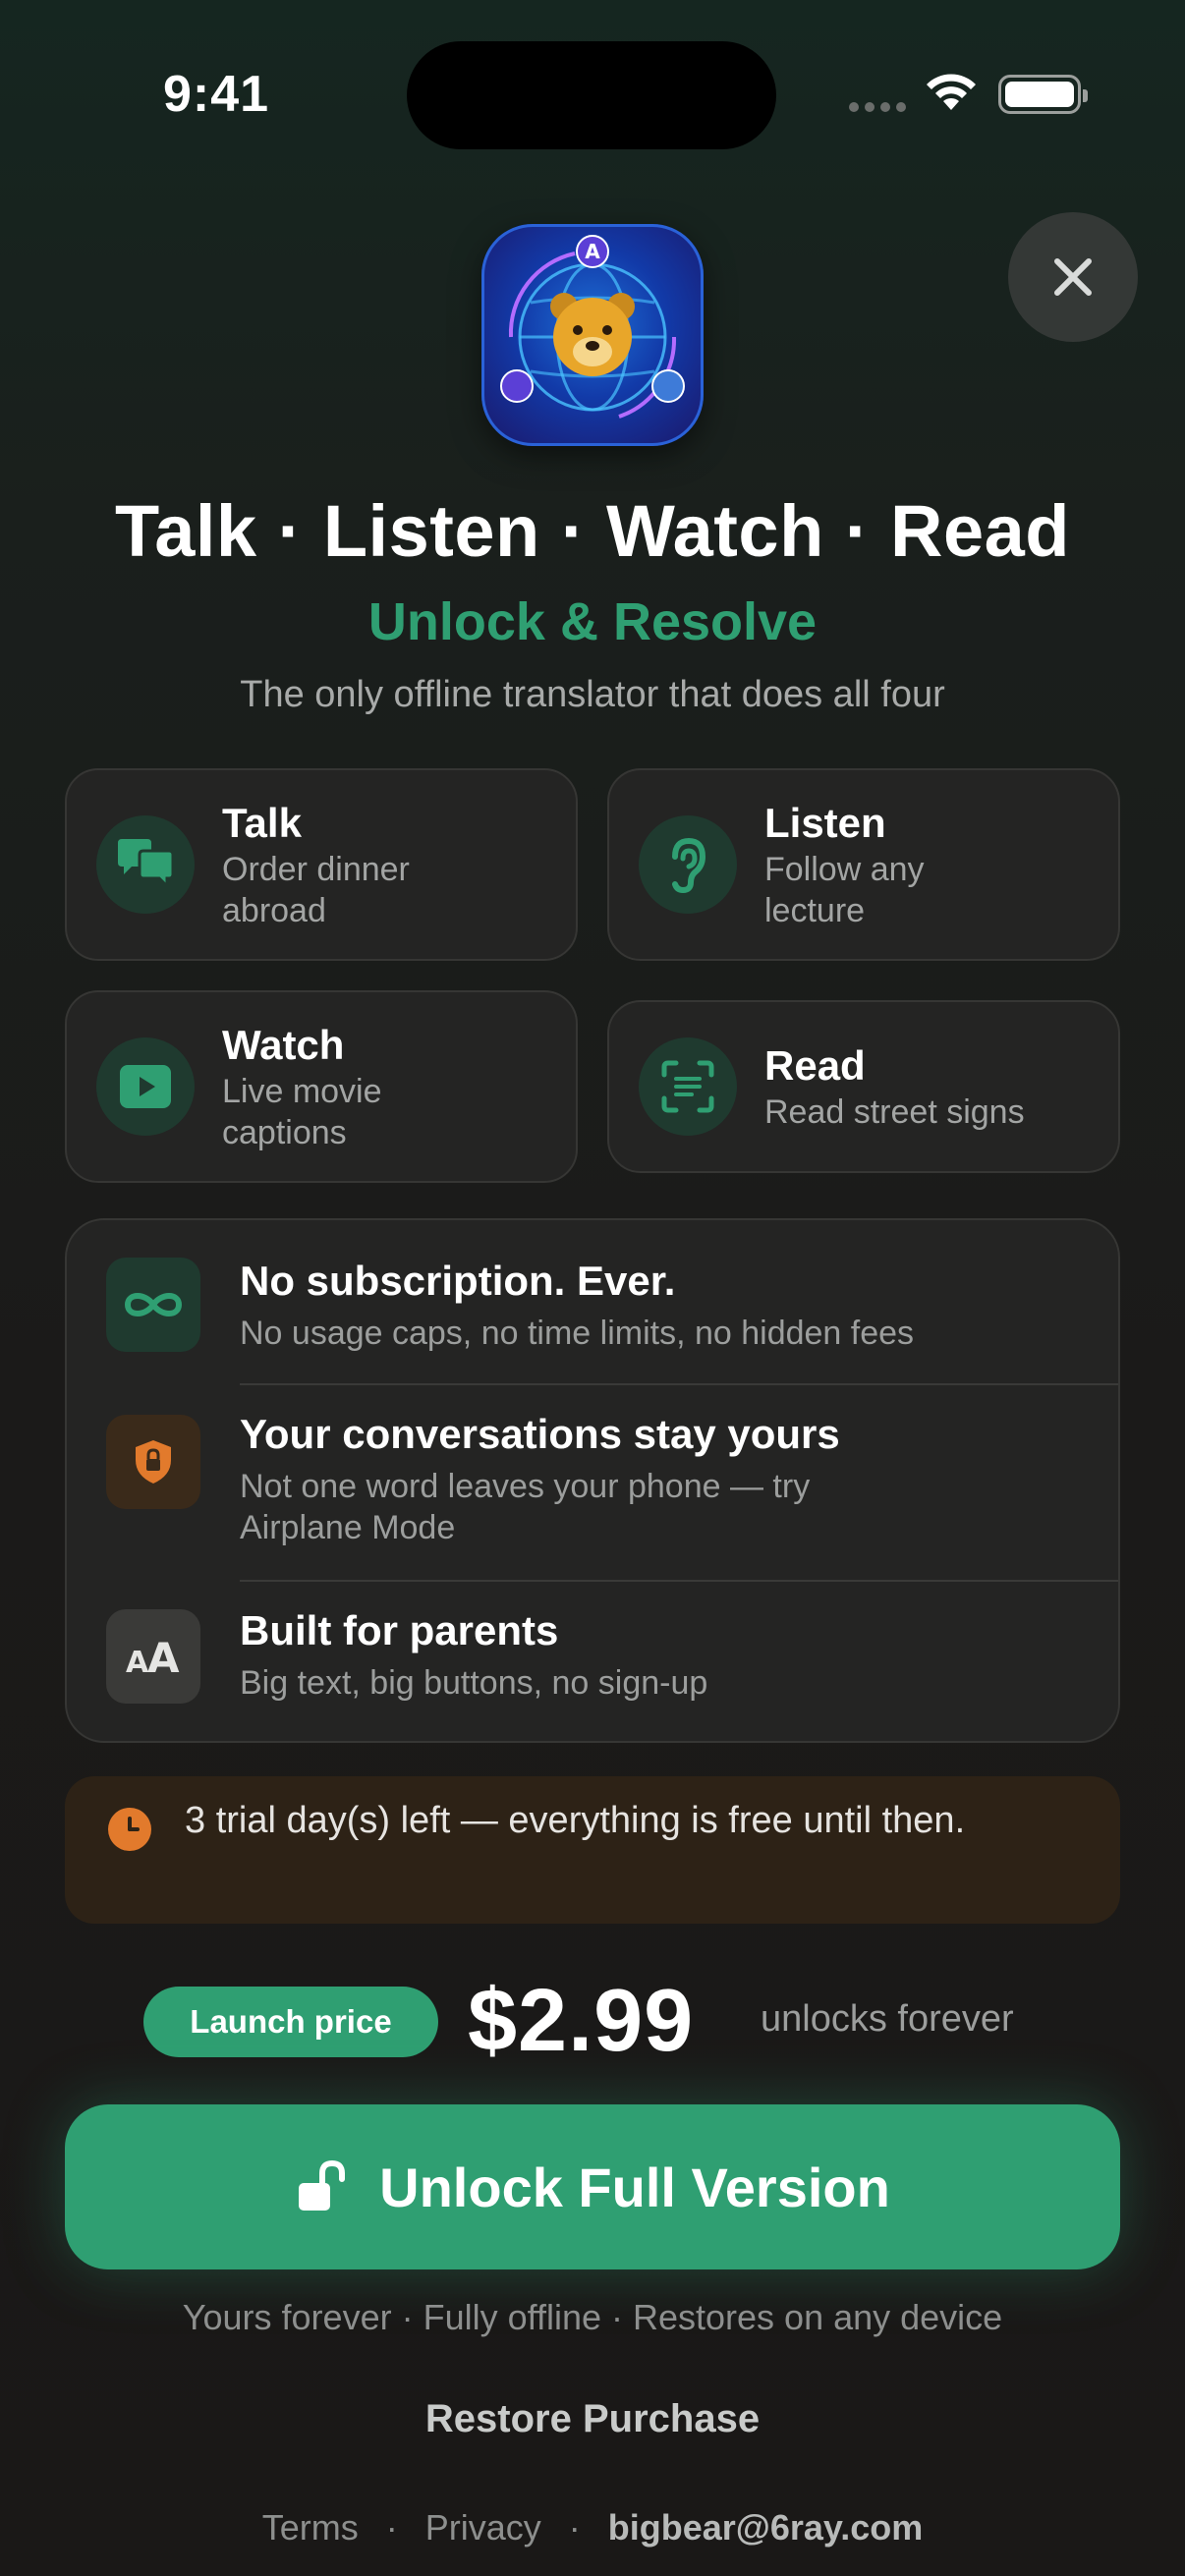 Image resolution: width=1185 pixels, height=2576 pixels. Describe the element at coordinates (845, 890) in the screenshot. I see `feature-subtitle: Follow any lecture` at that location.